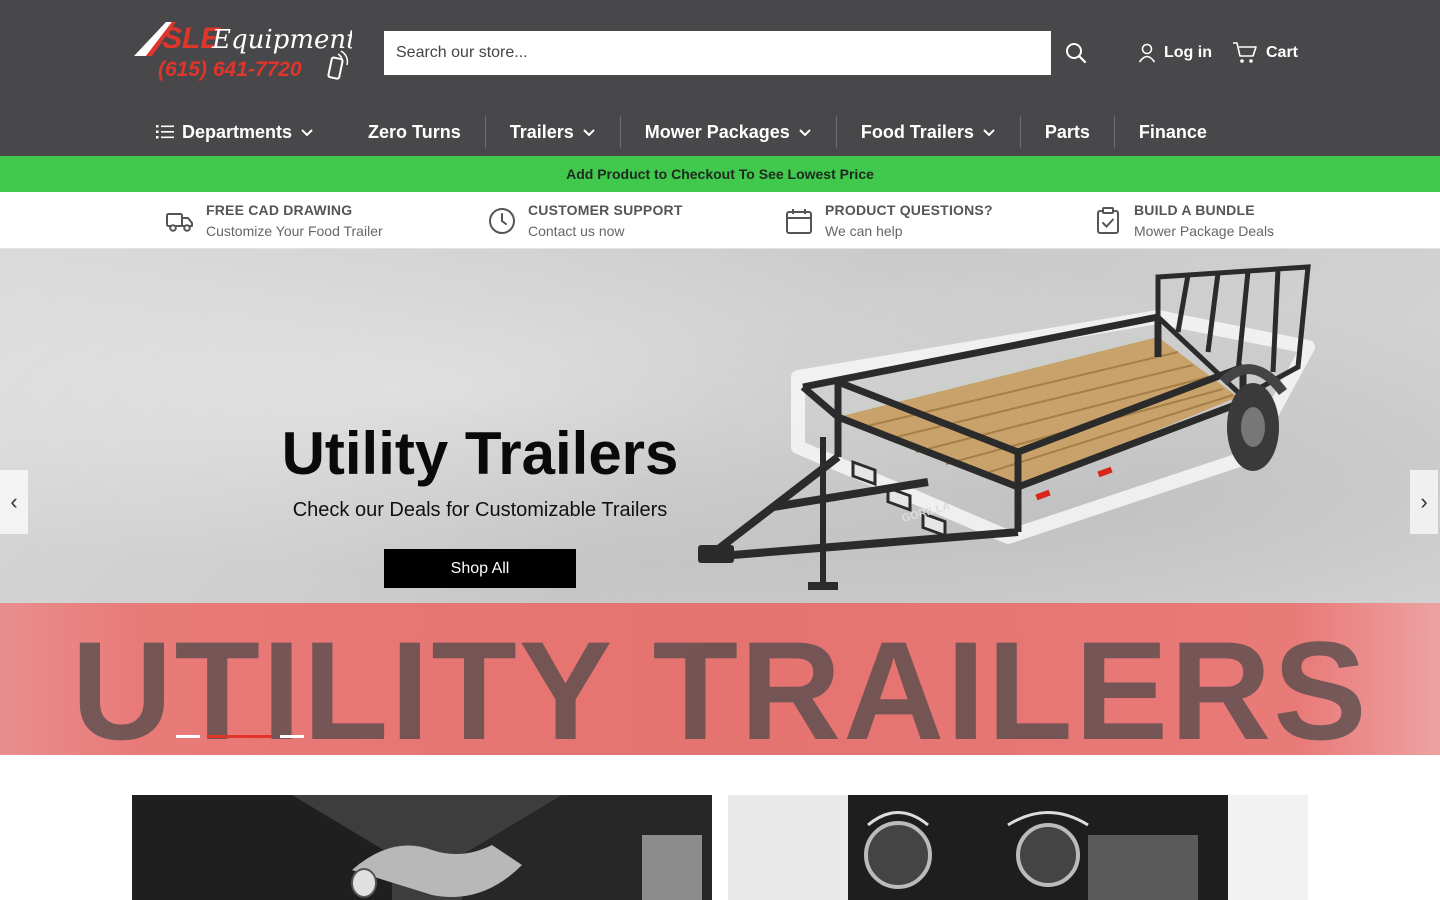 The image size is (1440, 900). I want to click on nav-mower-packages: Mower Packages, so click(728, 132).